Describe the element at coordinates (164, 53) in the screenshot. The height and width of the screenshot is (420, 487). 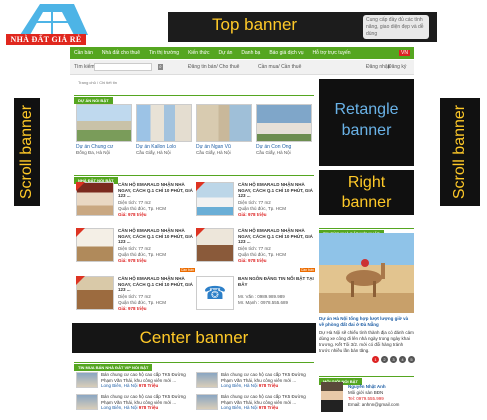
I see `nav-item: Tin thị trường` at that location.